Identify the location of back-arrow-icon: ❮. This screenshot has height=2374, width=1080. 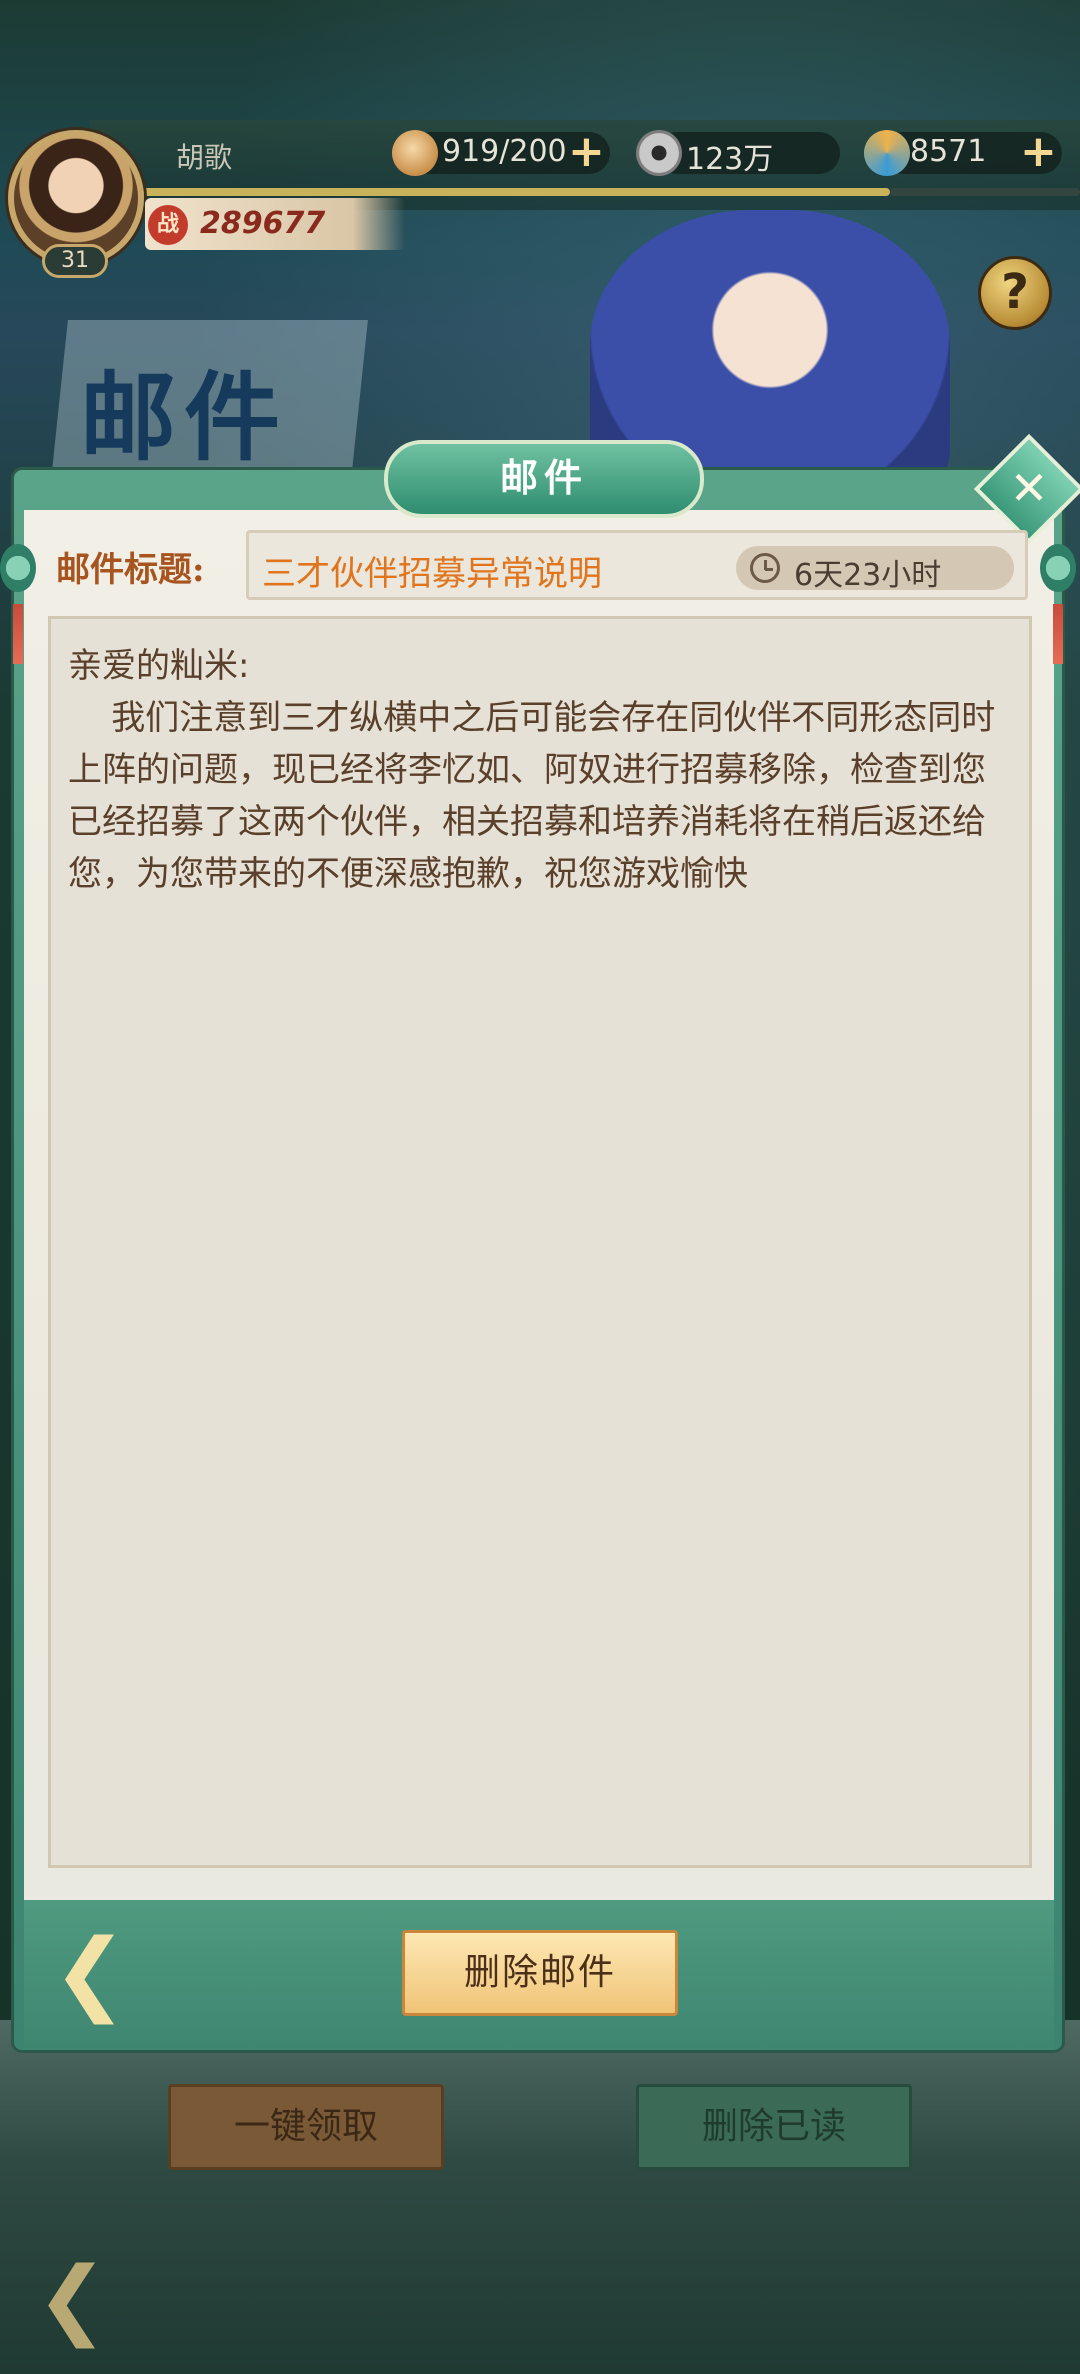
(90, 1973).